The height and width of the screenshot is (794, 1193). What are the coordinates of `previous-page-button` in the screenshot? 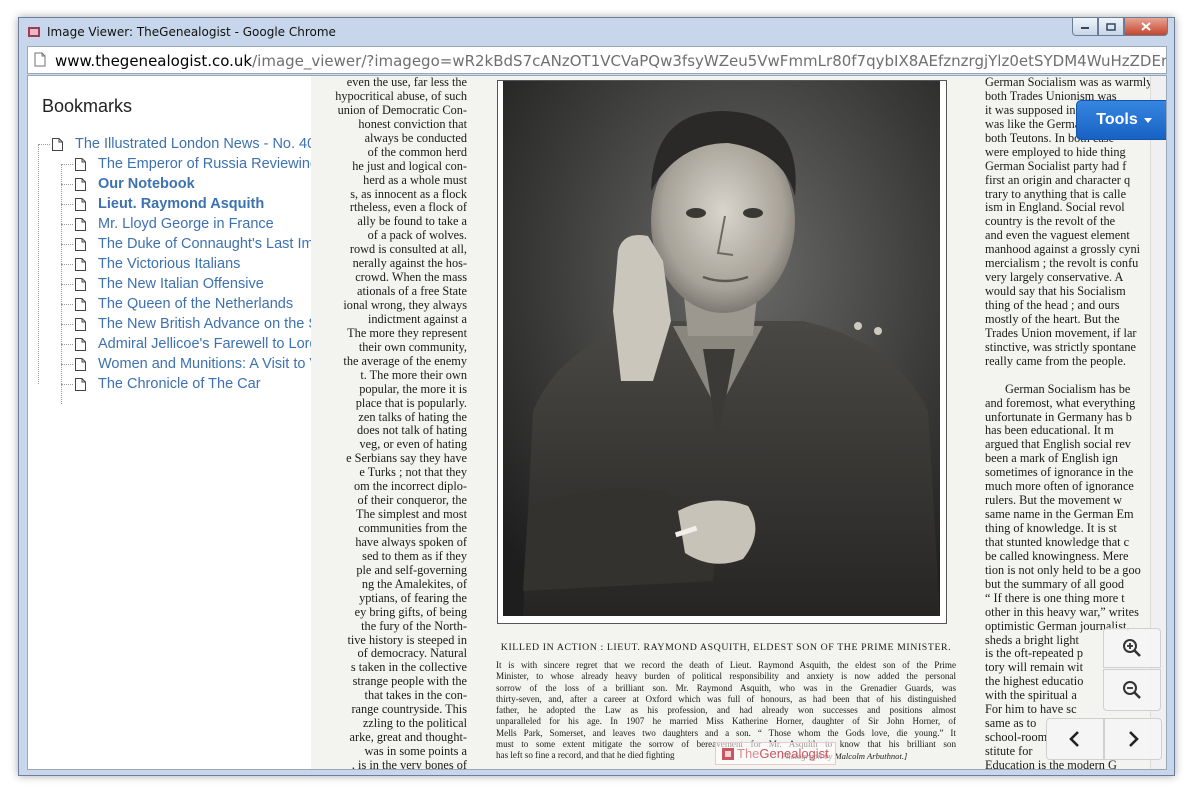 It's located at (1075, 739).